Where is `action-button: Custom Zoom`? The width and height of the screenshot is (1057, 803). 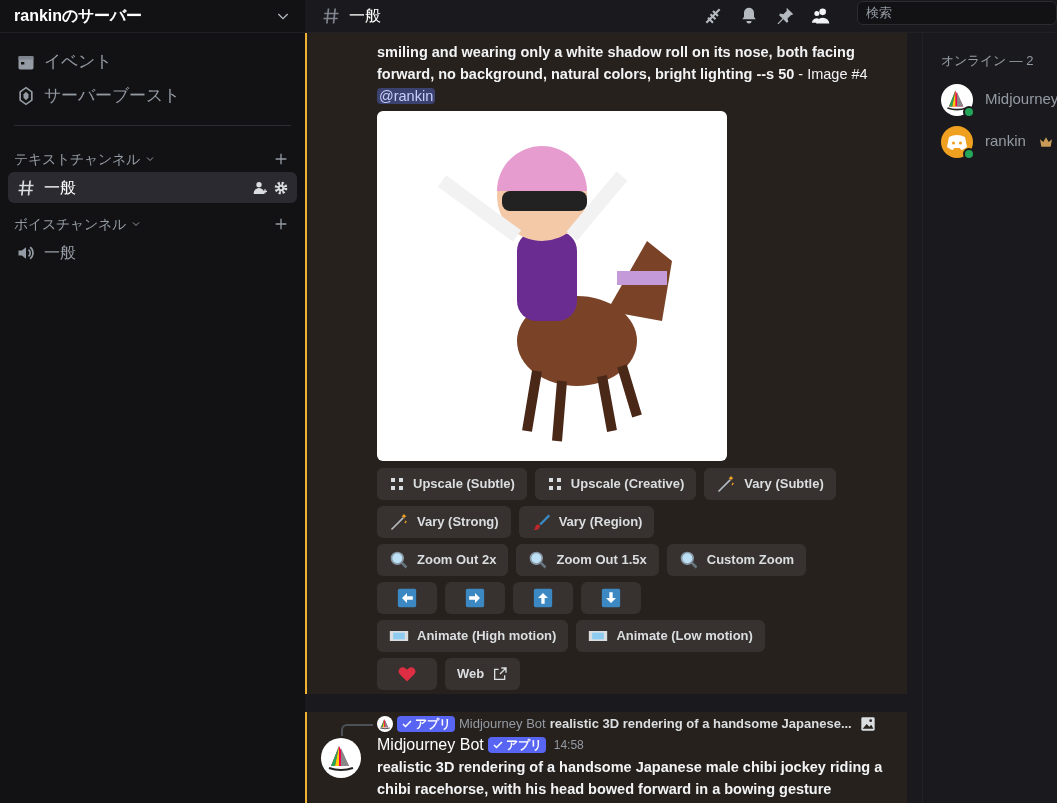 action-button: Custom Zoom is located at coordinates (736, 560).